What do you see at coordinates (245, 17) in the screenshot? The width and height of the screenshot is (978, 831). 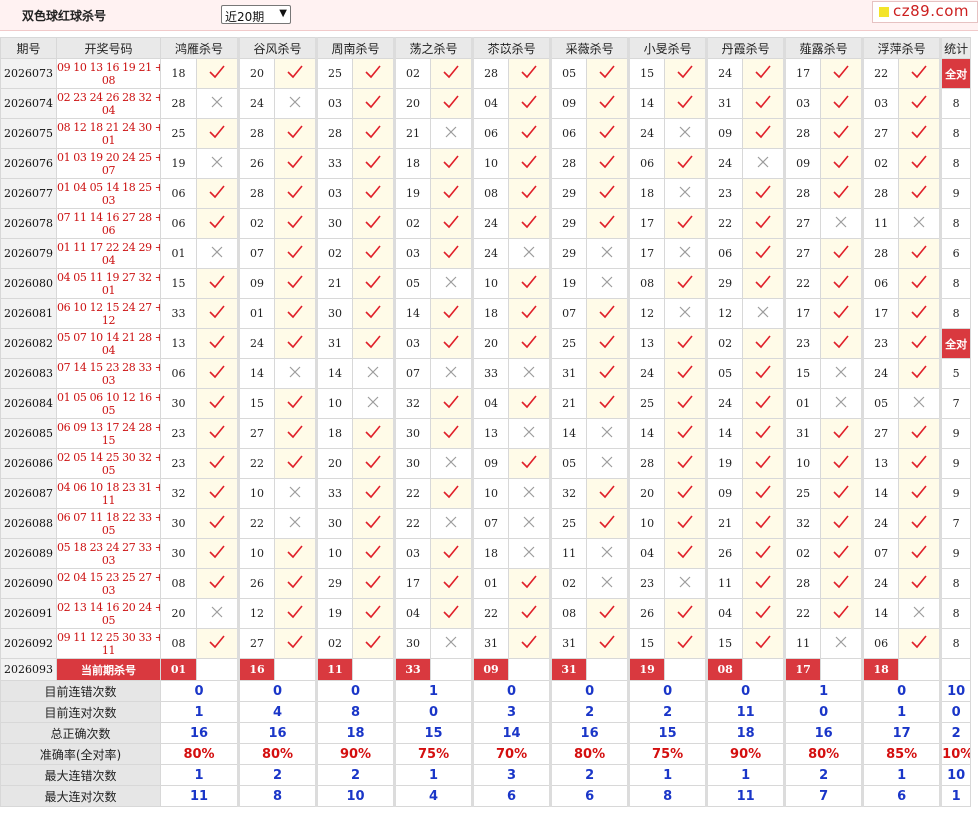 I see `period-select-value: 近20期` at bounding box center [245, 17].